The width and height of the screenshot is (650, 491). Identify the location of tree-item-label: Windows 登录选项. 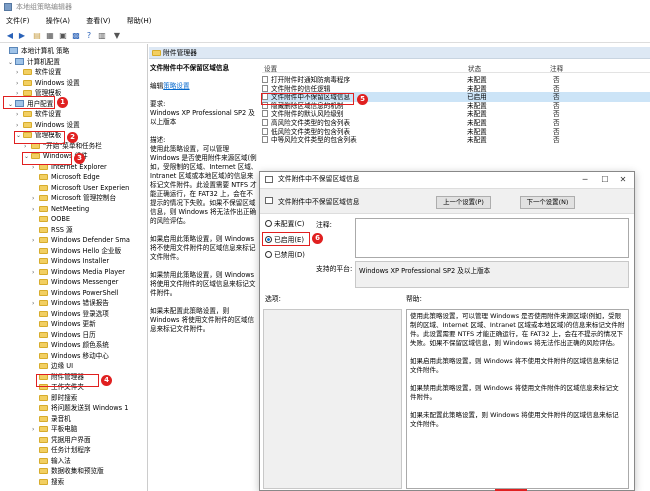
(80, 313).